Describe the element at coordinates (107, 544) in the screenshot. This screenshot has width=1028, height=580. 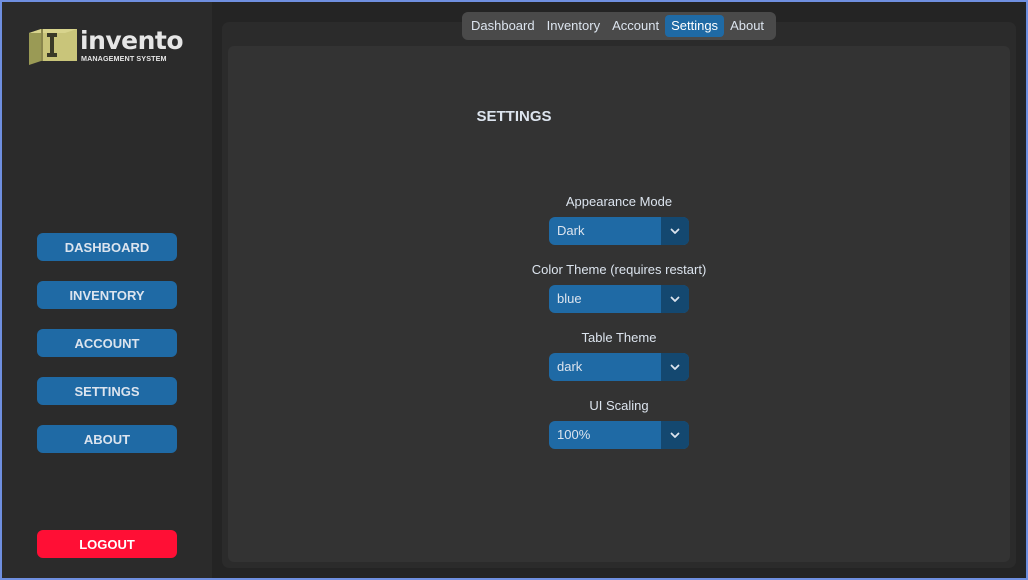
I see `logout-button: LOGOUT` at that location.